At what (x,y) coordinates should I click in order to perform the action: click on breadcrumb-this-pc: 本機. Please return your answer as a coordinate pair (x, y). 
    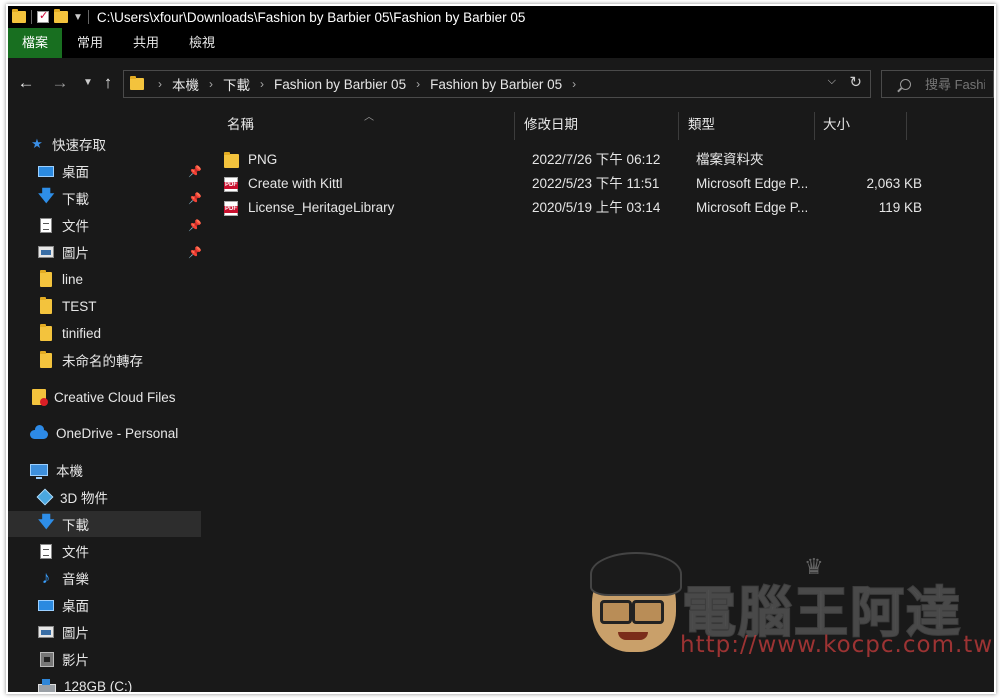
    Looking at the image, I should click on (185, 84).